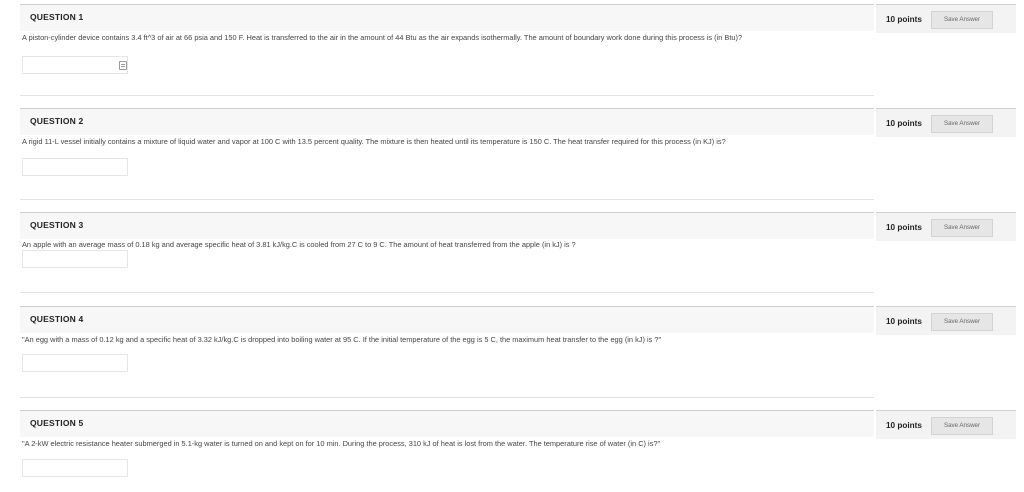  What do you see at coordinates (57, 121) in the screenshot?
I see `question-title: QUESTION 2` at bounding box center [57, 121].